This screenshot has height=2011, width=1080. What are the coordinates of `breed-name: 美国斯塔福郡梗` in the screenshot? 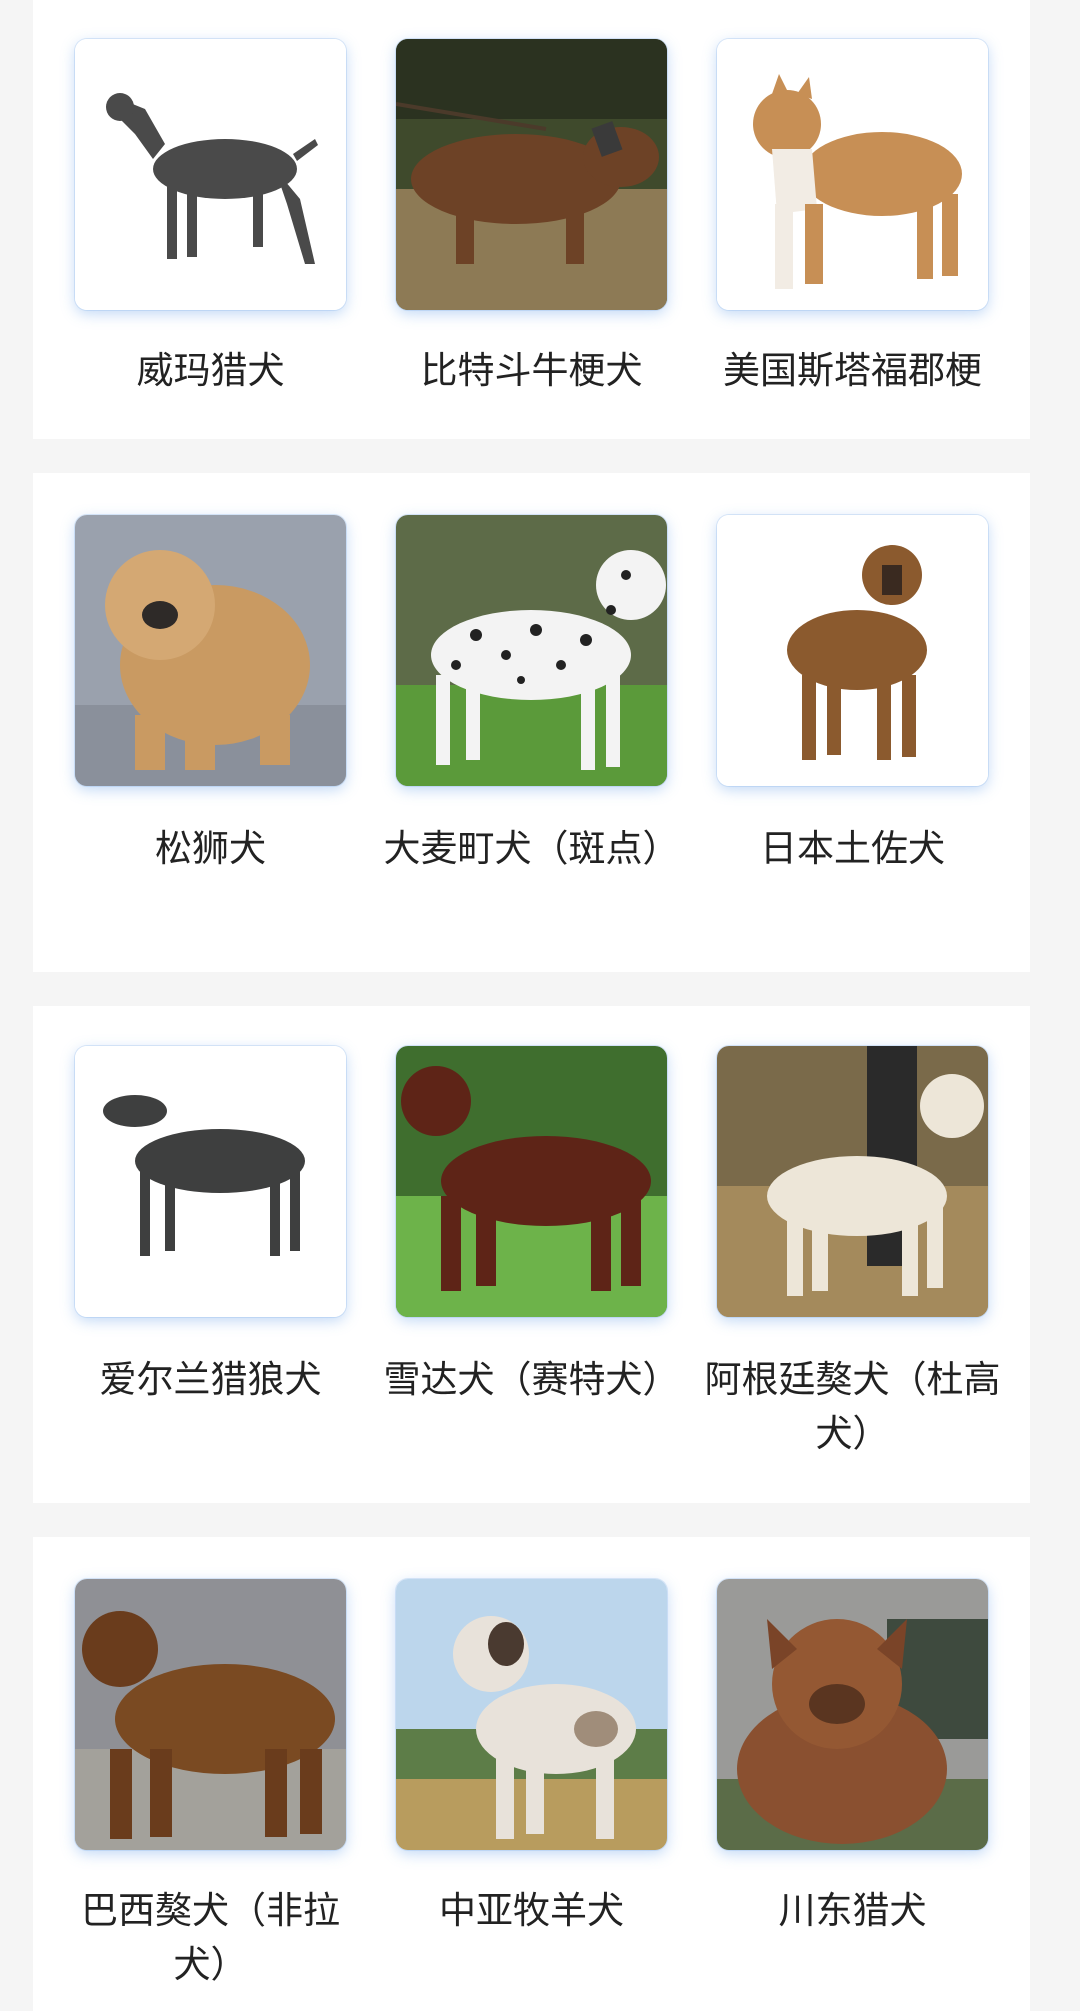 It's located at (852, 370).